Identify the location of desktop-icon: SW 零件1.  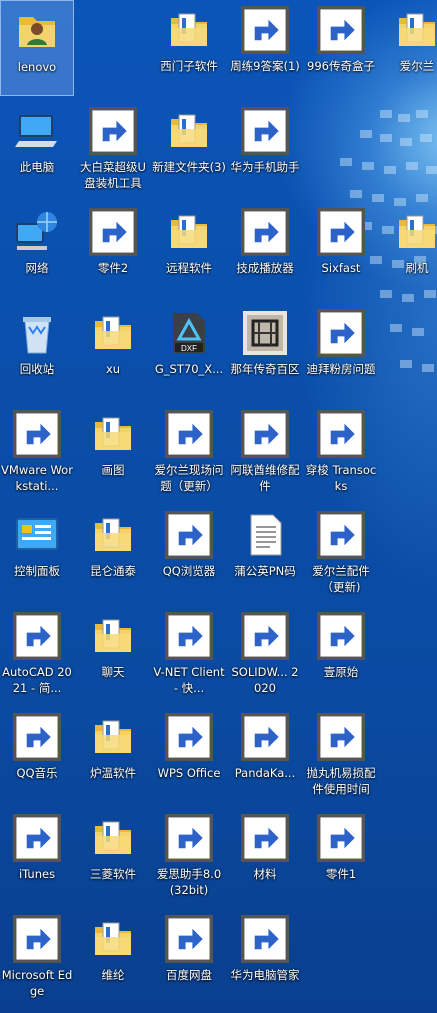
(341, 856).